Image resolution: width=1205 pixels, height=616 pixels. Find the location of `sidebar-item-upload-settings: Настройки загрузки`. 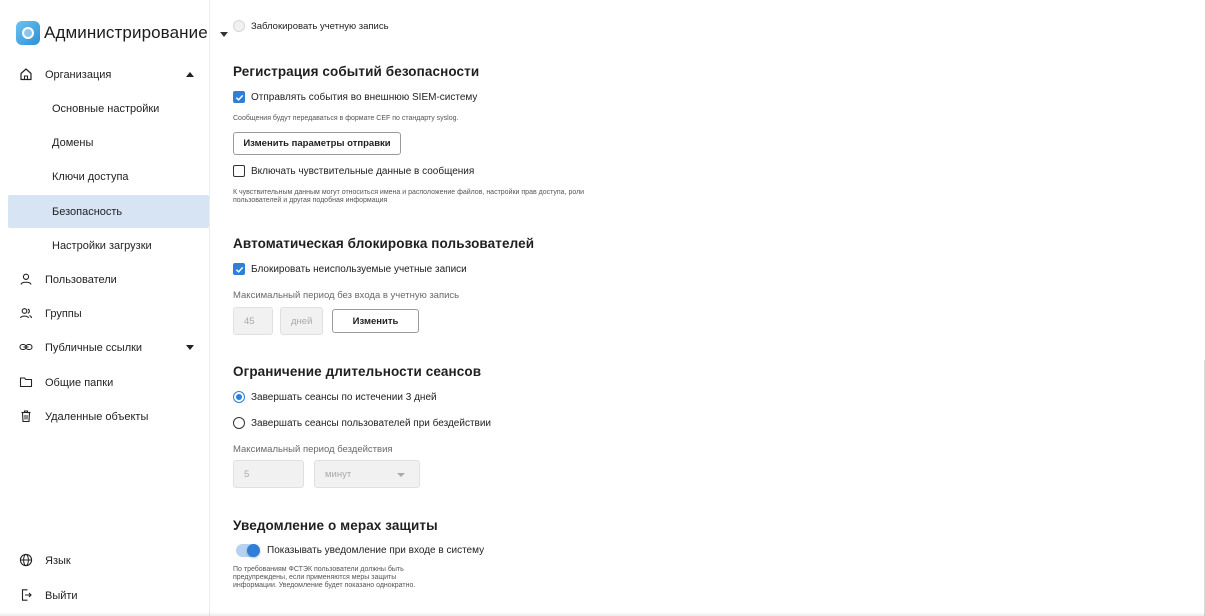

sidebar-item-upload-settings: Настройки загрузки is located at coordinates (108, 245).